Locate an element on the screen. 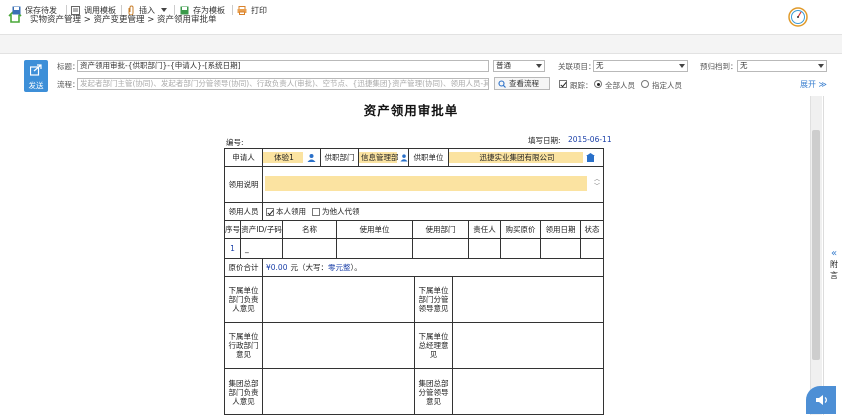 Image resolution: width=842 pixels, height=415 pixels. total-amount: ¥0.00 is located at coordinates (277, 267).